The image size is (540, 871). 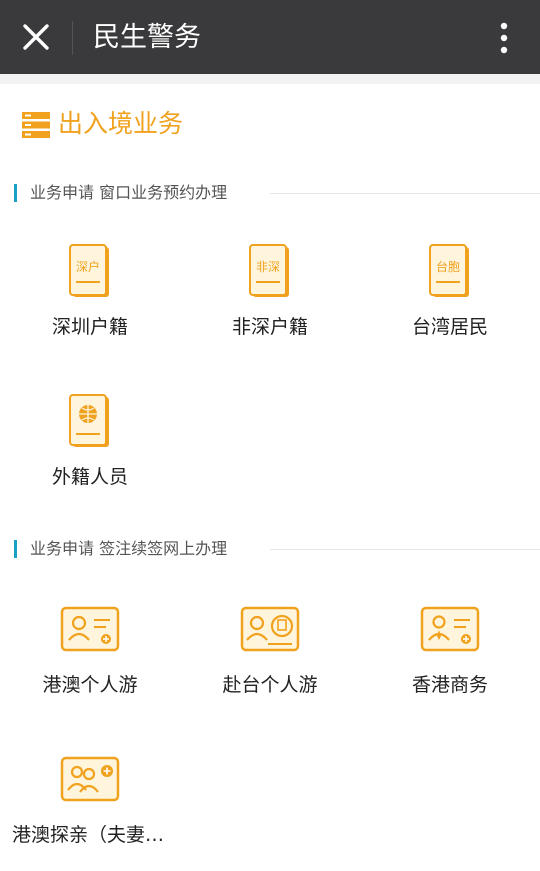 I want to click on id-card-icon: 台胞, so click(x=449, y=270).